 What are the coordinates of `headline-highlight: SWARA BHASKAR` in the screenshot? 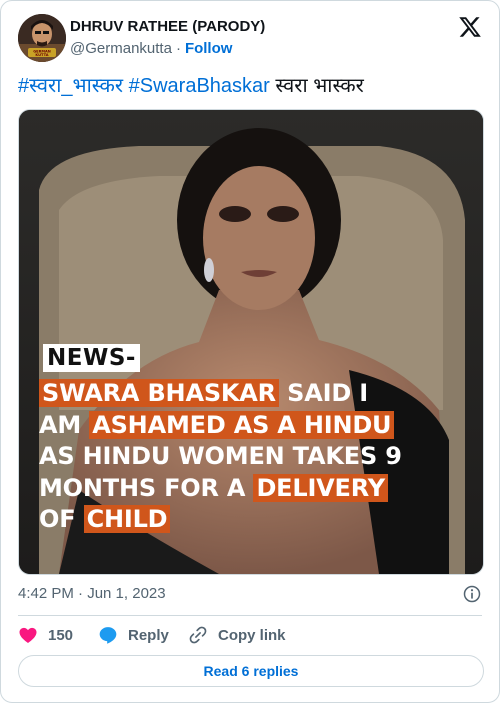 It's located at (159, 393).